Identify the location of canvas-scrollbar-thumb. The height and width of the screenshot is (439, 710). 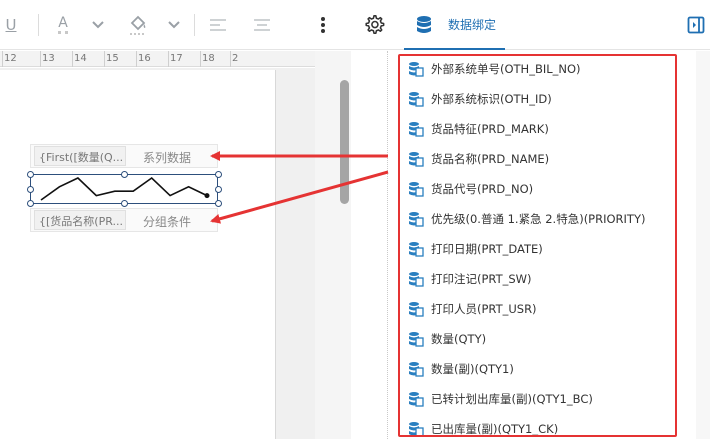
(344, 142).